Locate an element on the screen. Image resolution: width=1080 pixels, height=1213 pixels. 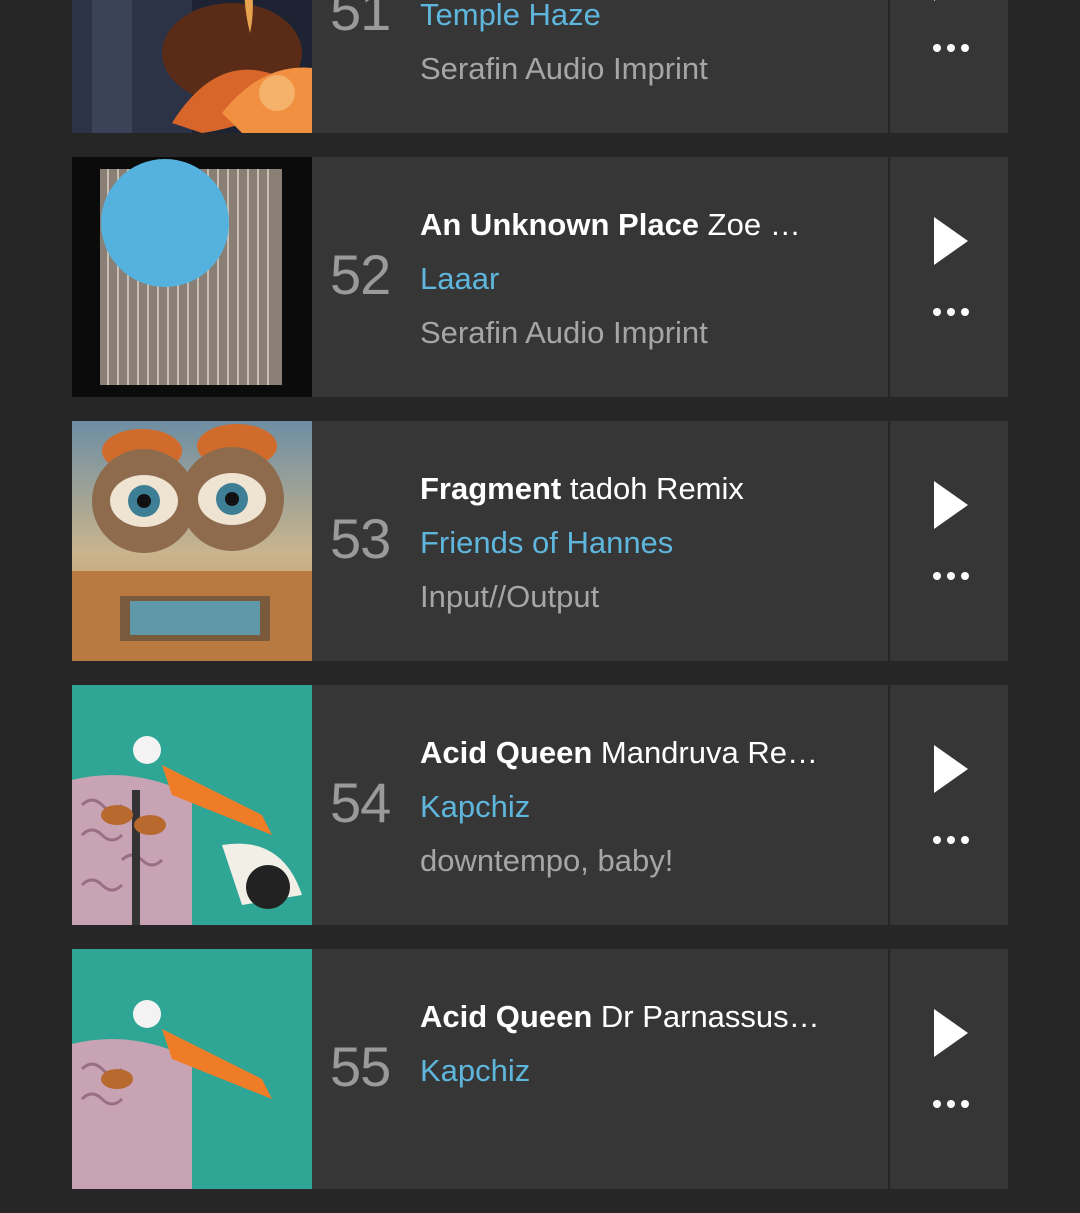
blue-circle-artwork is located at coordinates (192, 277).